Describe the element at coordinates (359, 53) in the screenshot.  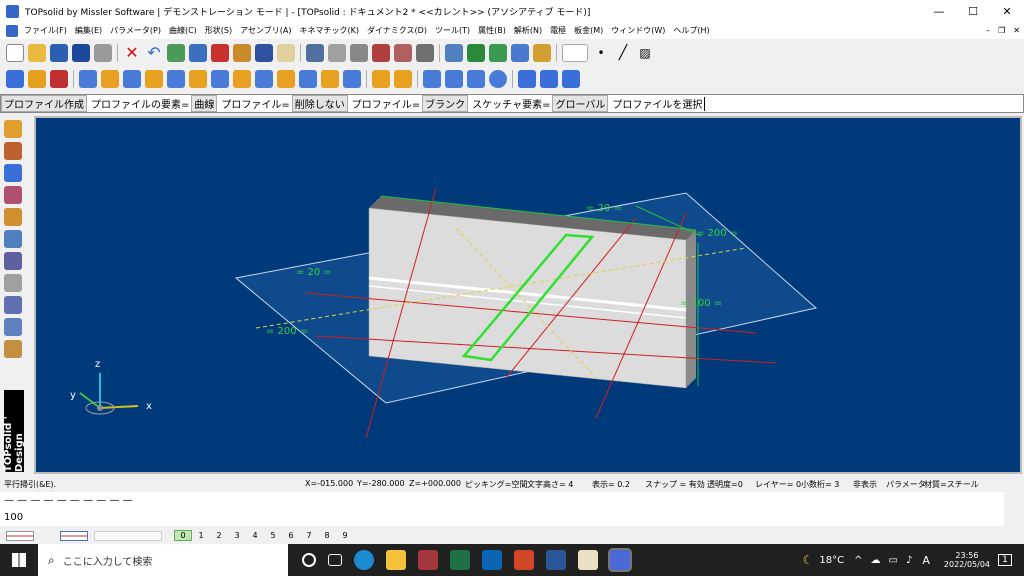
I see `split-icon` at that location.